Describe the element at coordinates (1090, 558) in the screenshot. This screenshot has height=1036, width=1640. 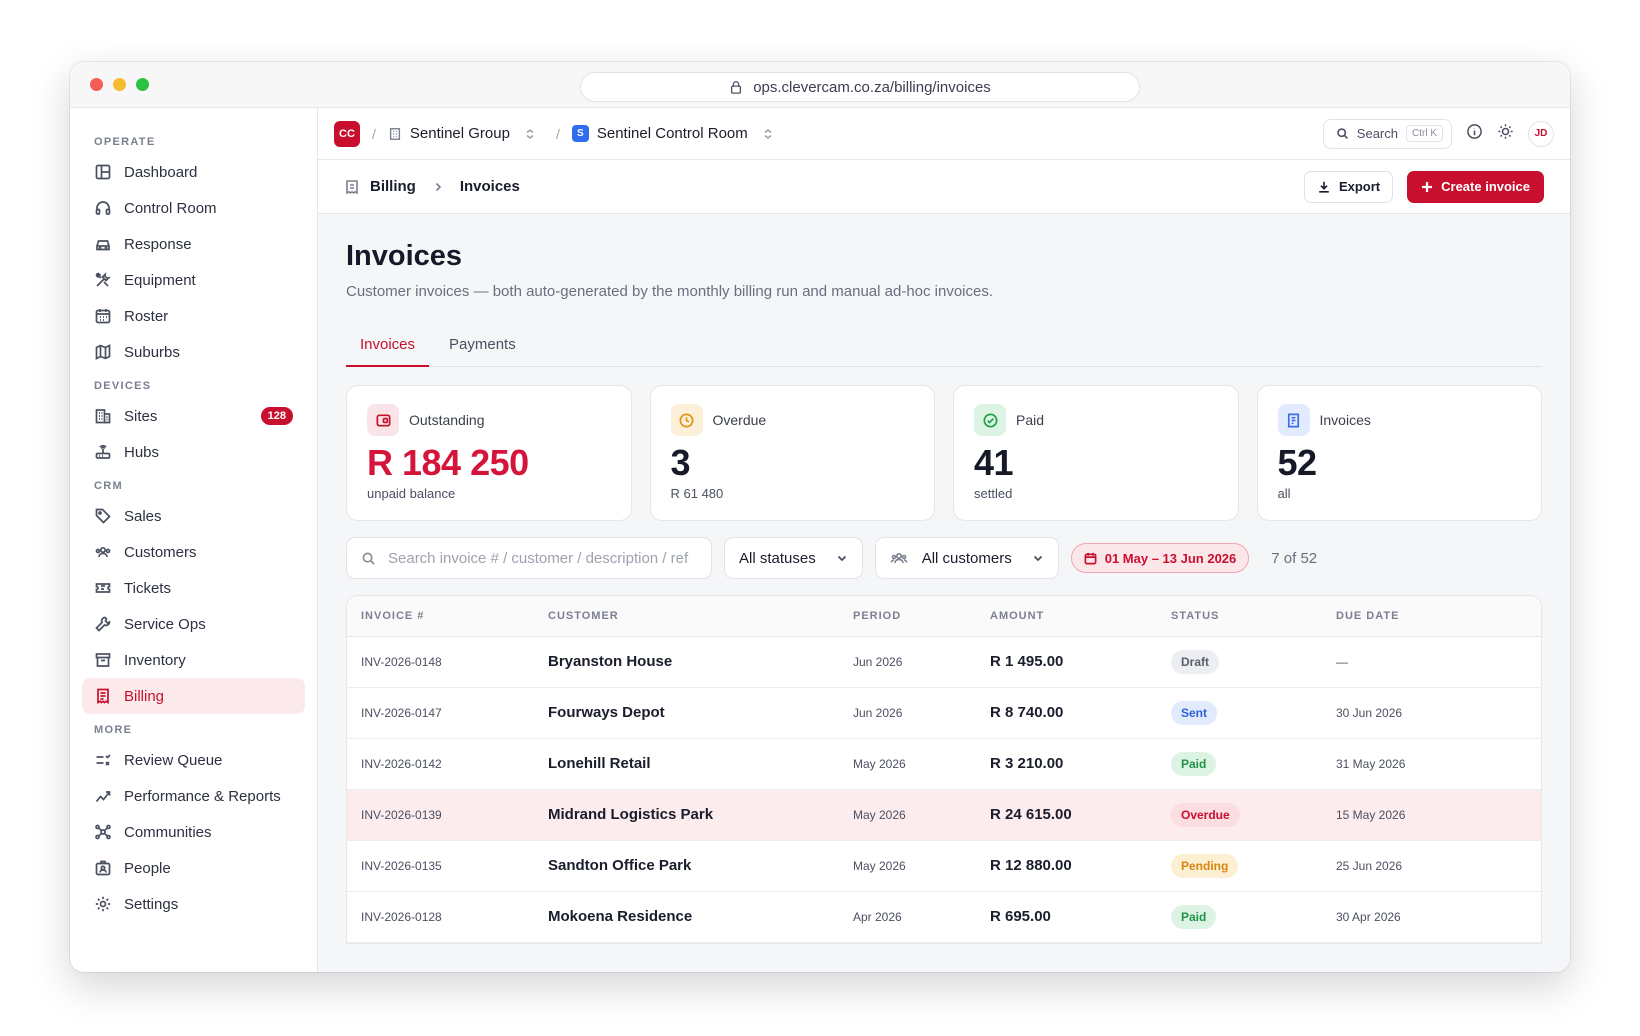
I see `calendar-icon` at that location.